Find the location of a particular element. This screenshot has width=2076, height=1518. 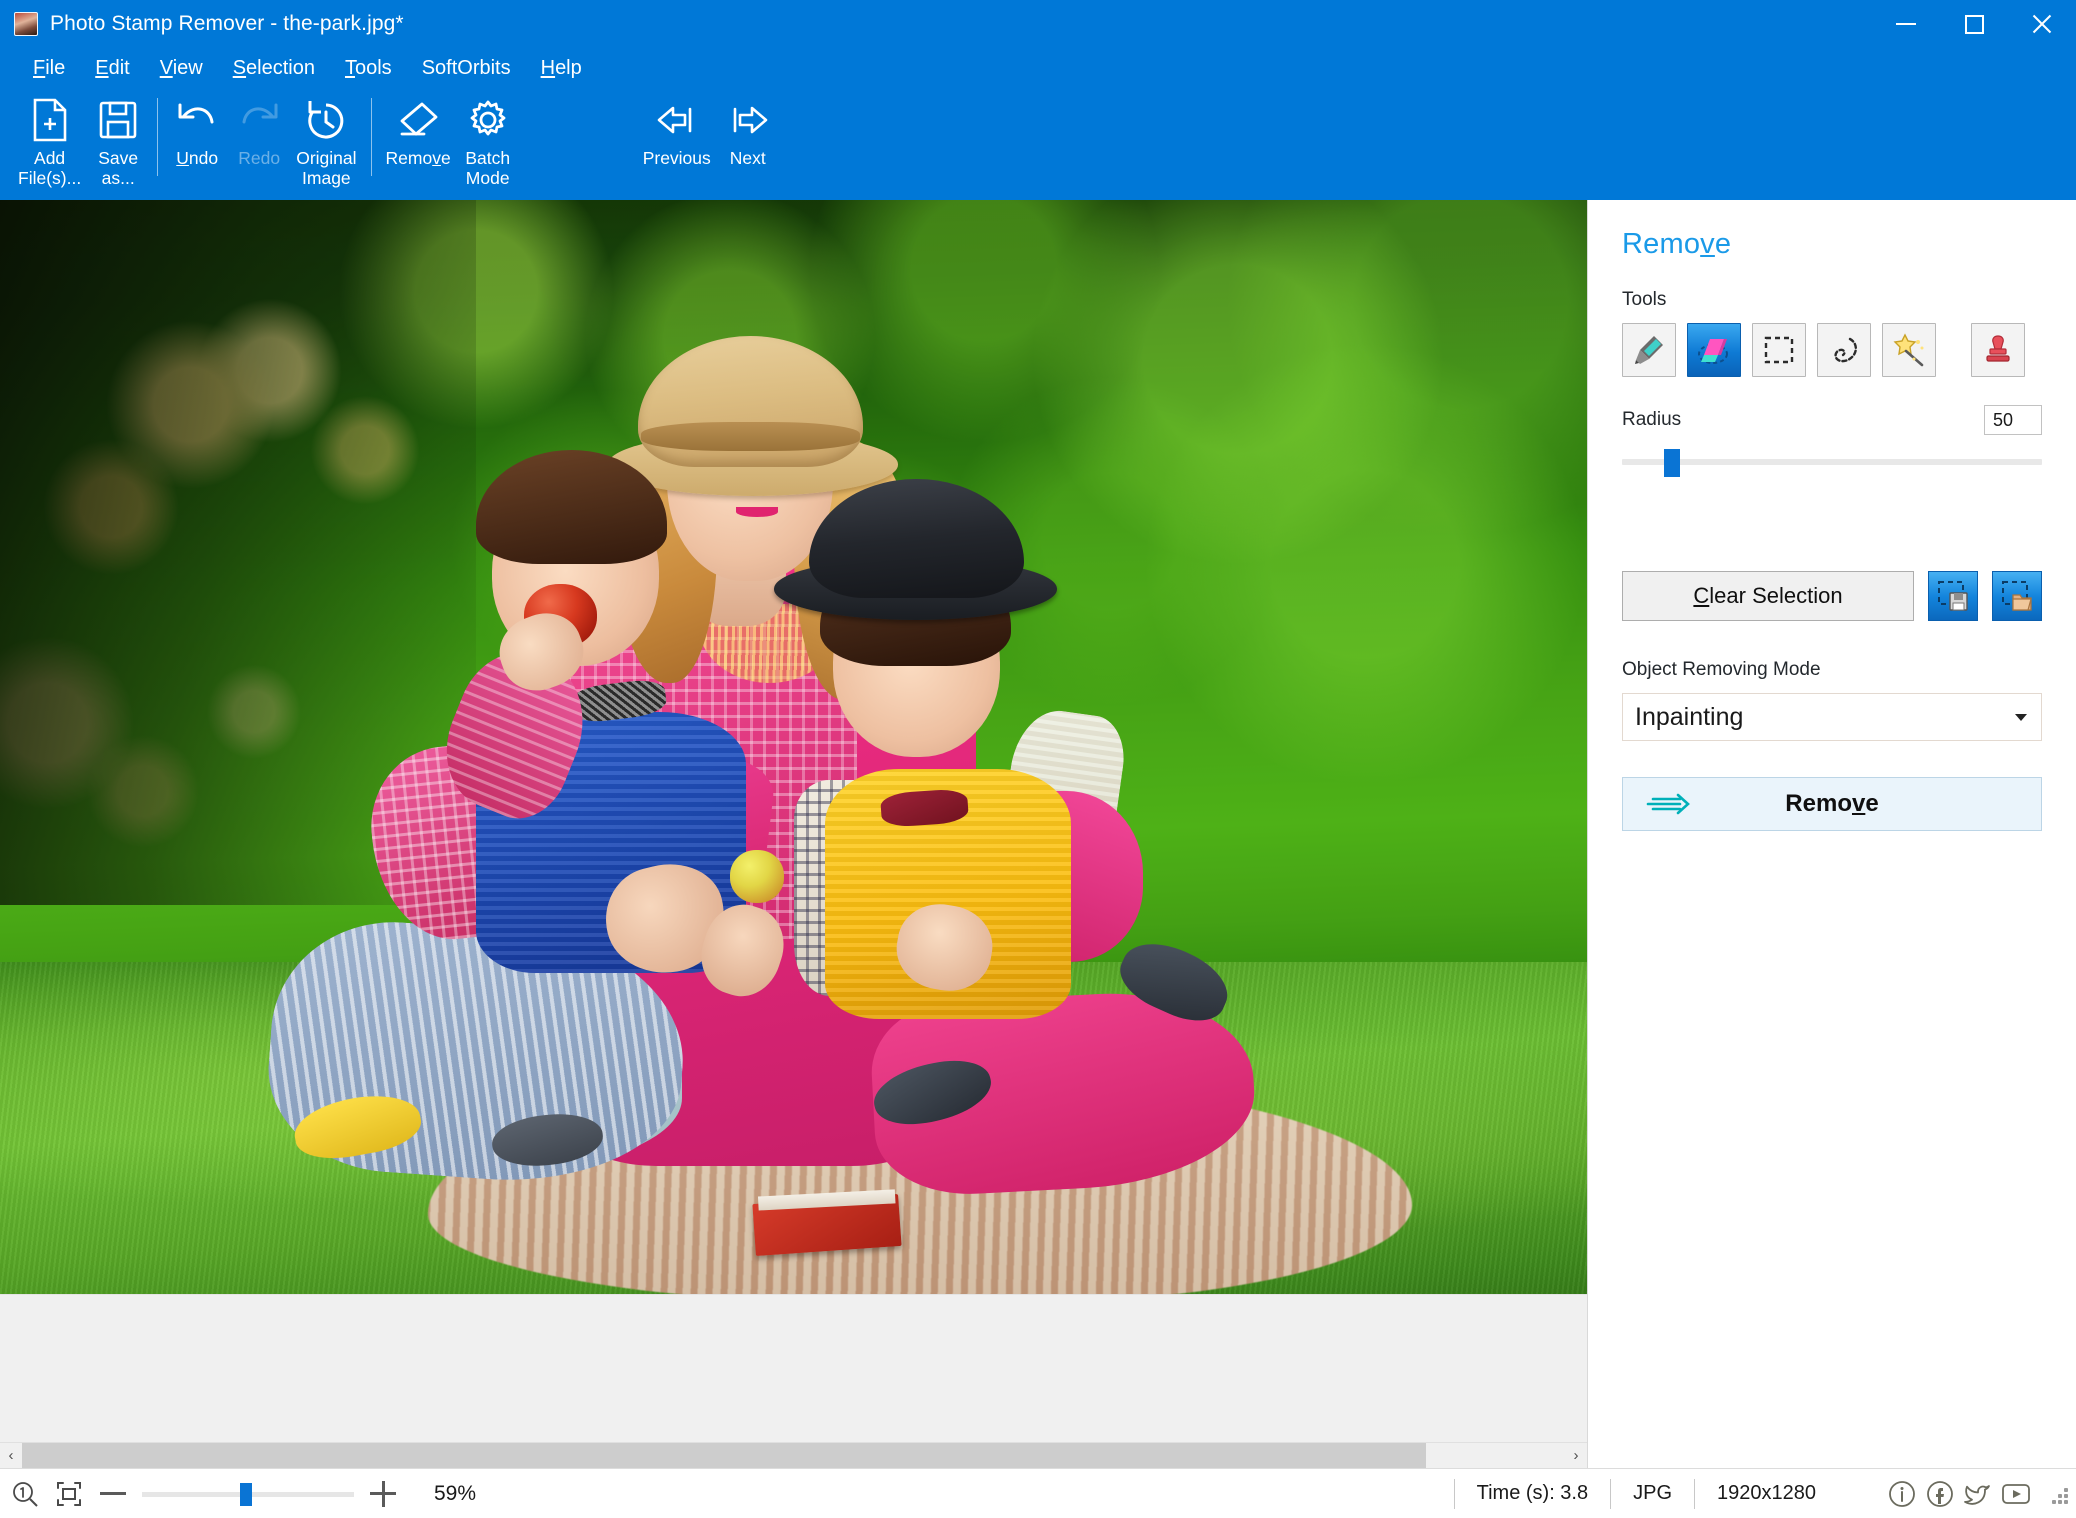

toolbar-previous-label: Previous is located at coordinates (676, 158).